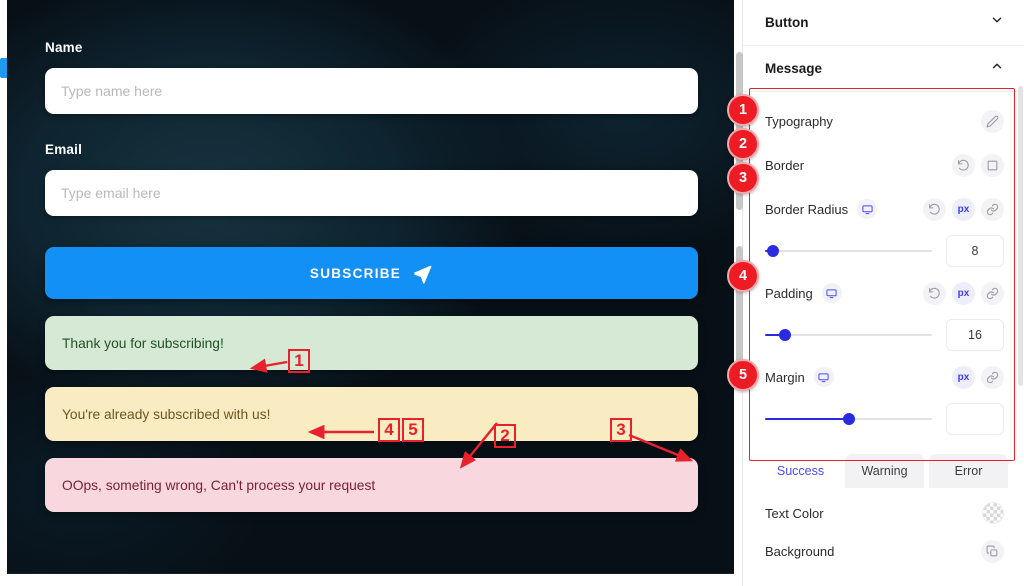 This screenshot has height=586, width=1024. What do you see at coordinates (789, 293) in the screenshot?
I see `control-padding-label: Padding` at bounding box center [789, 293].